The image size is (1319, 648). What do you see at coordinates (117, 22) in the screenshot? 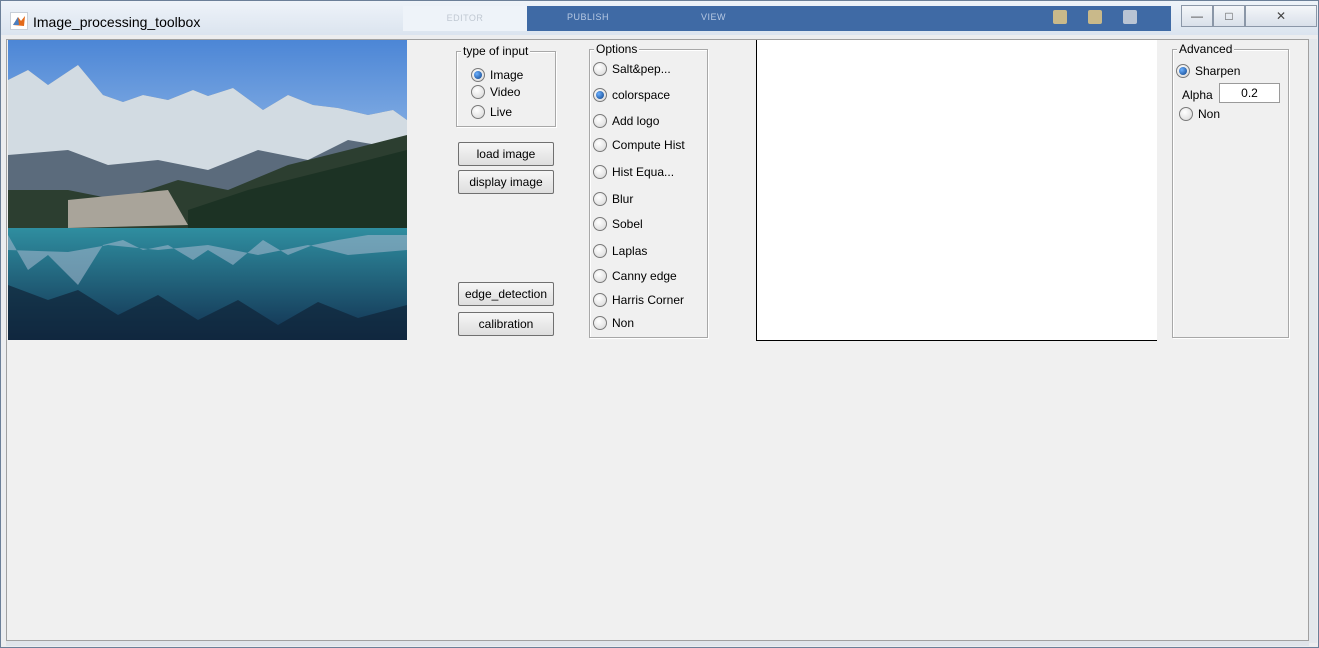
I see `window-title: Image_processing_toolbox` at bounding box center [117, 22].